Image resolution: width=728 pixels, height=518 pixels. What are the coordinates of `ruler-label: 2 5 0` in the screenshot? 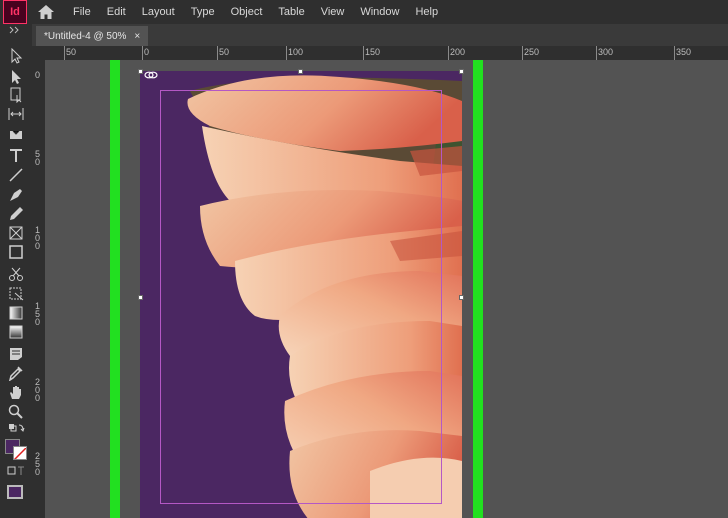 It's located at (38, 464).